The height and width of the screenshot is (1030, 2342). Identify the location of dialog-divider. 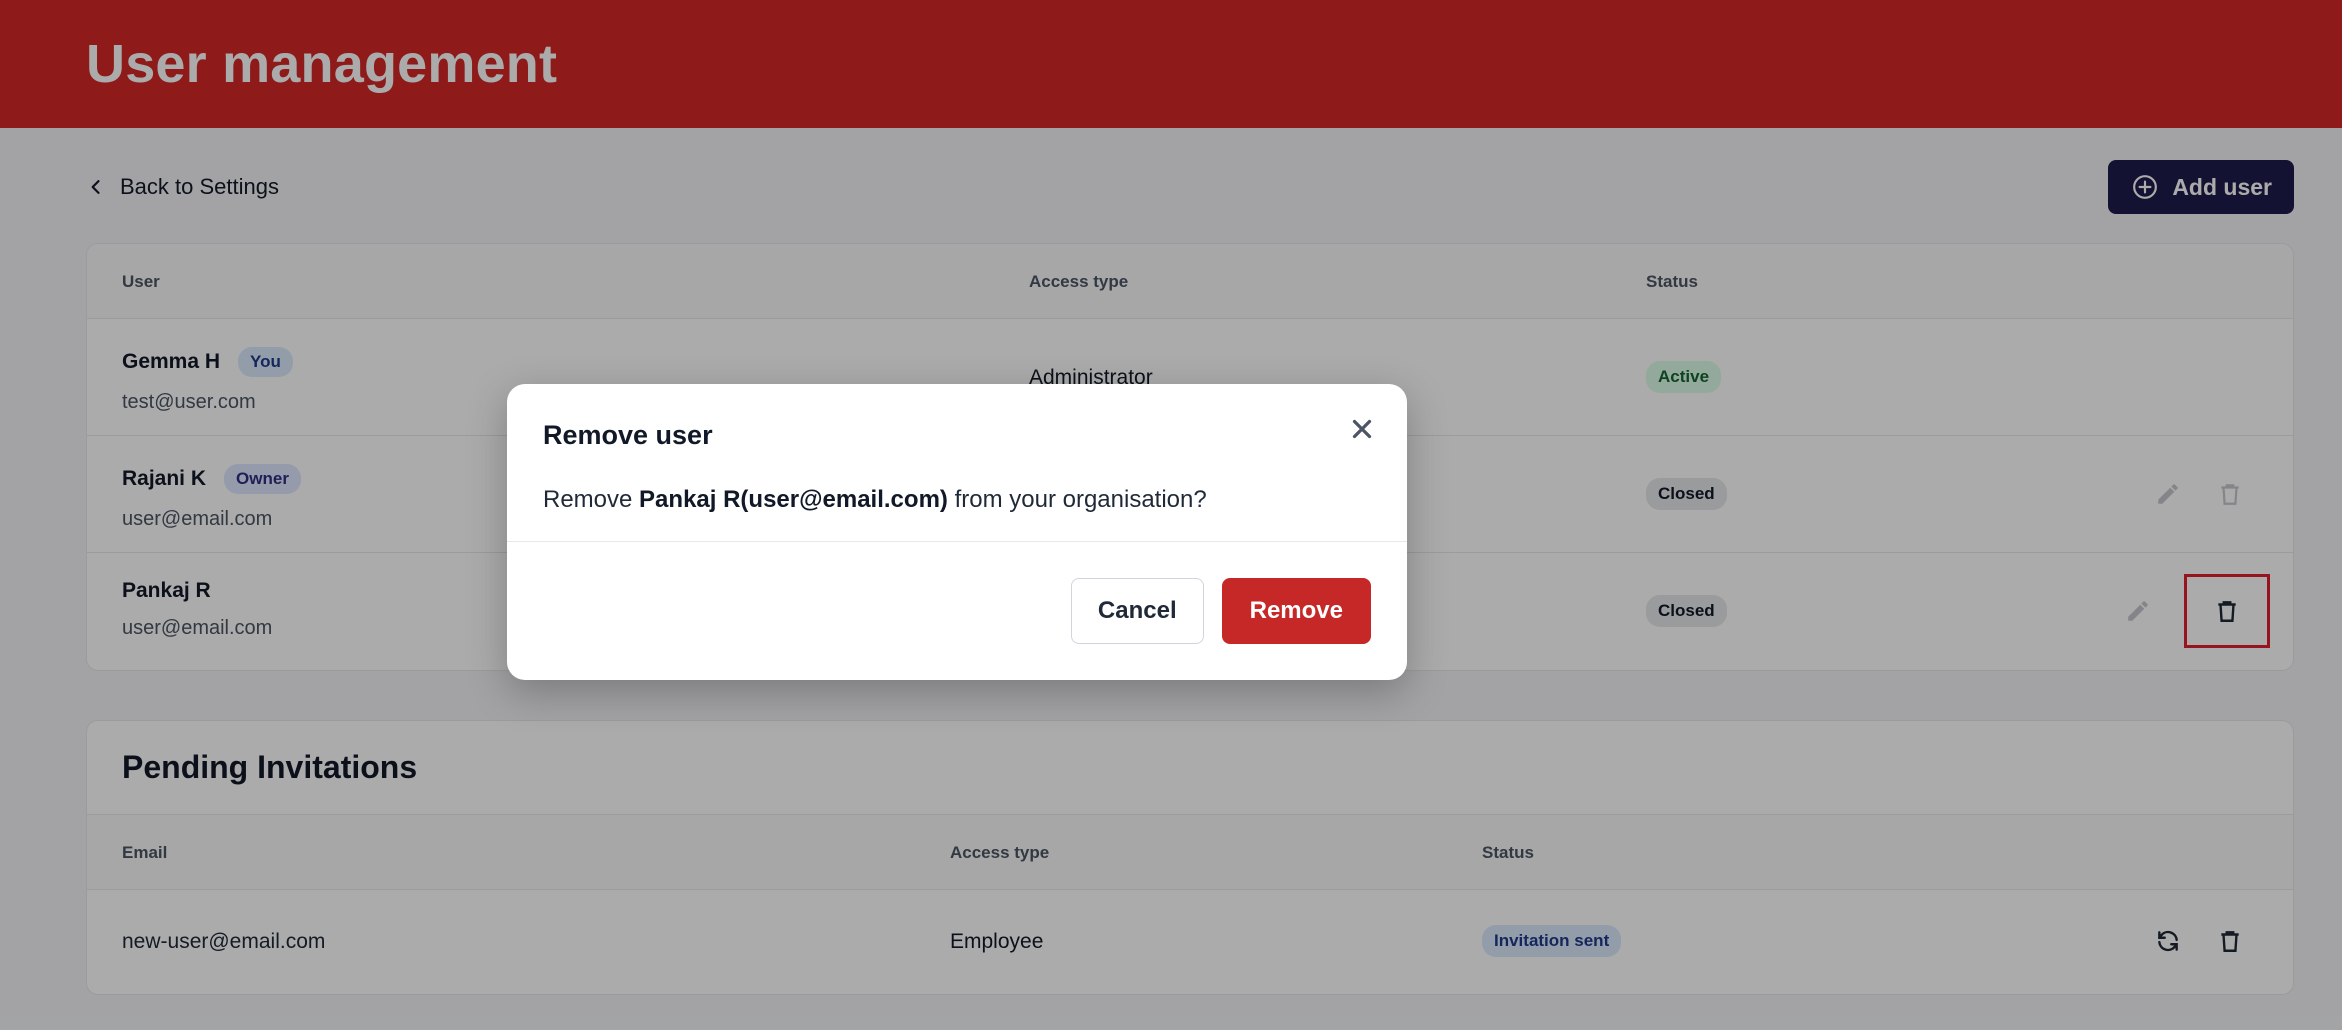
(957, 541).